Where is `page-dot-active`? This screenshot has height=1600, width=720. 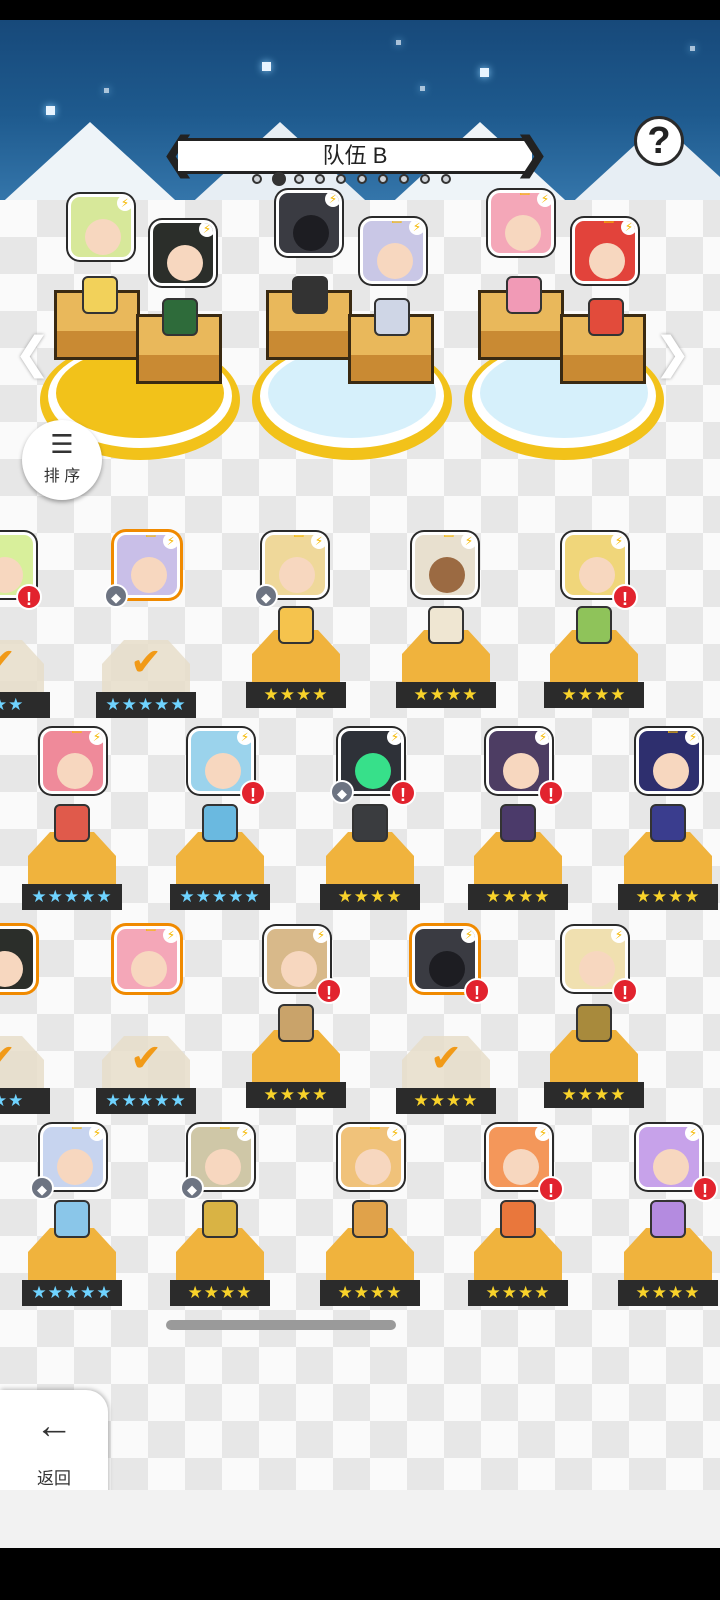 page-dot-active is located at coordinates (279, 179).